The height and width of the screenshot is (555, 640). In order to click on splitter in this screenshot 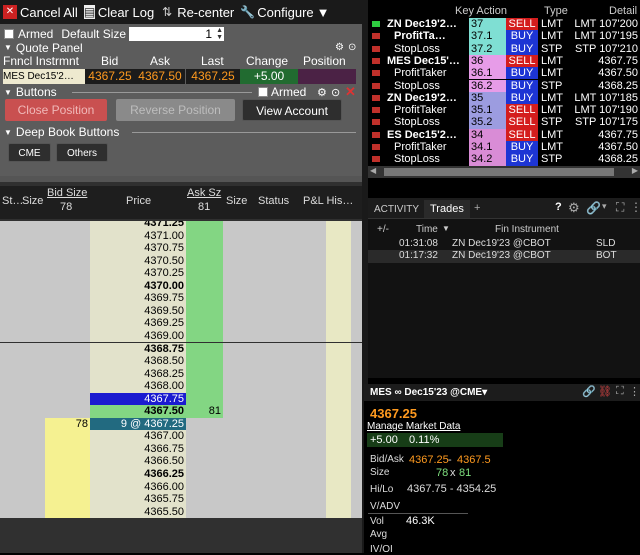, I will do `click(181, 179)`.